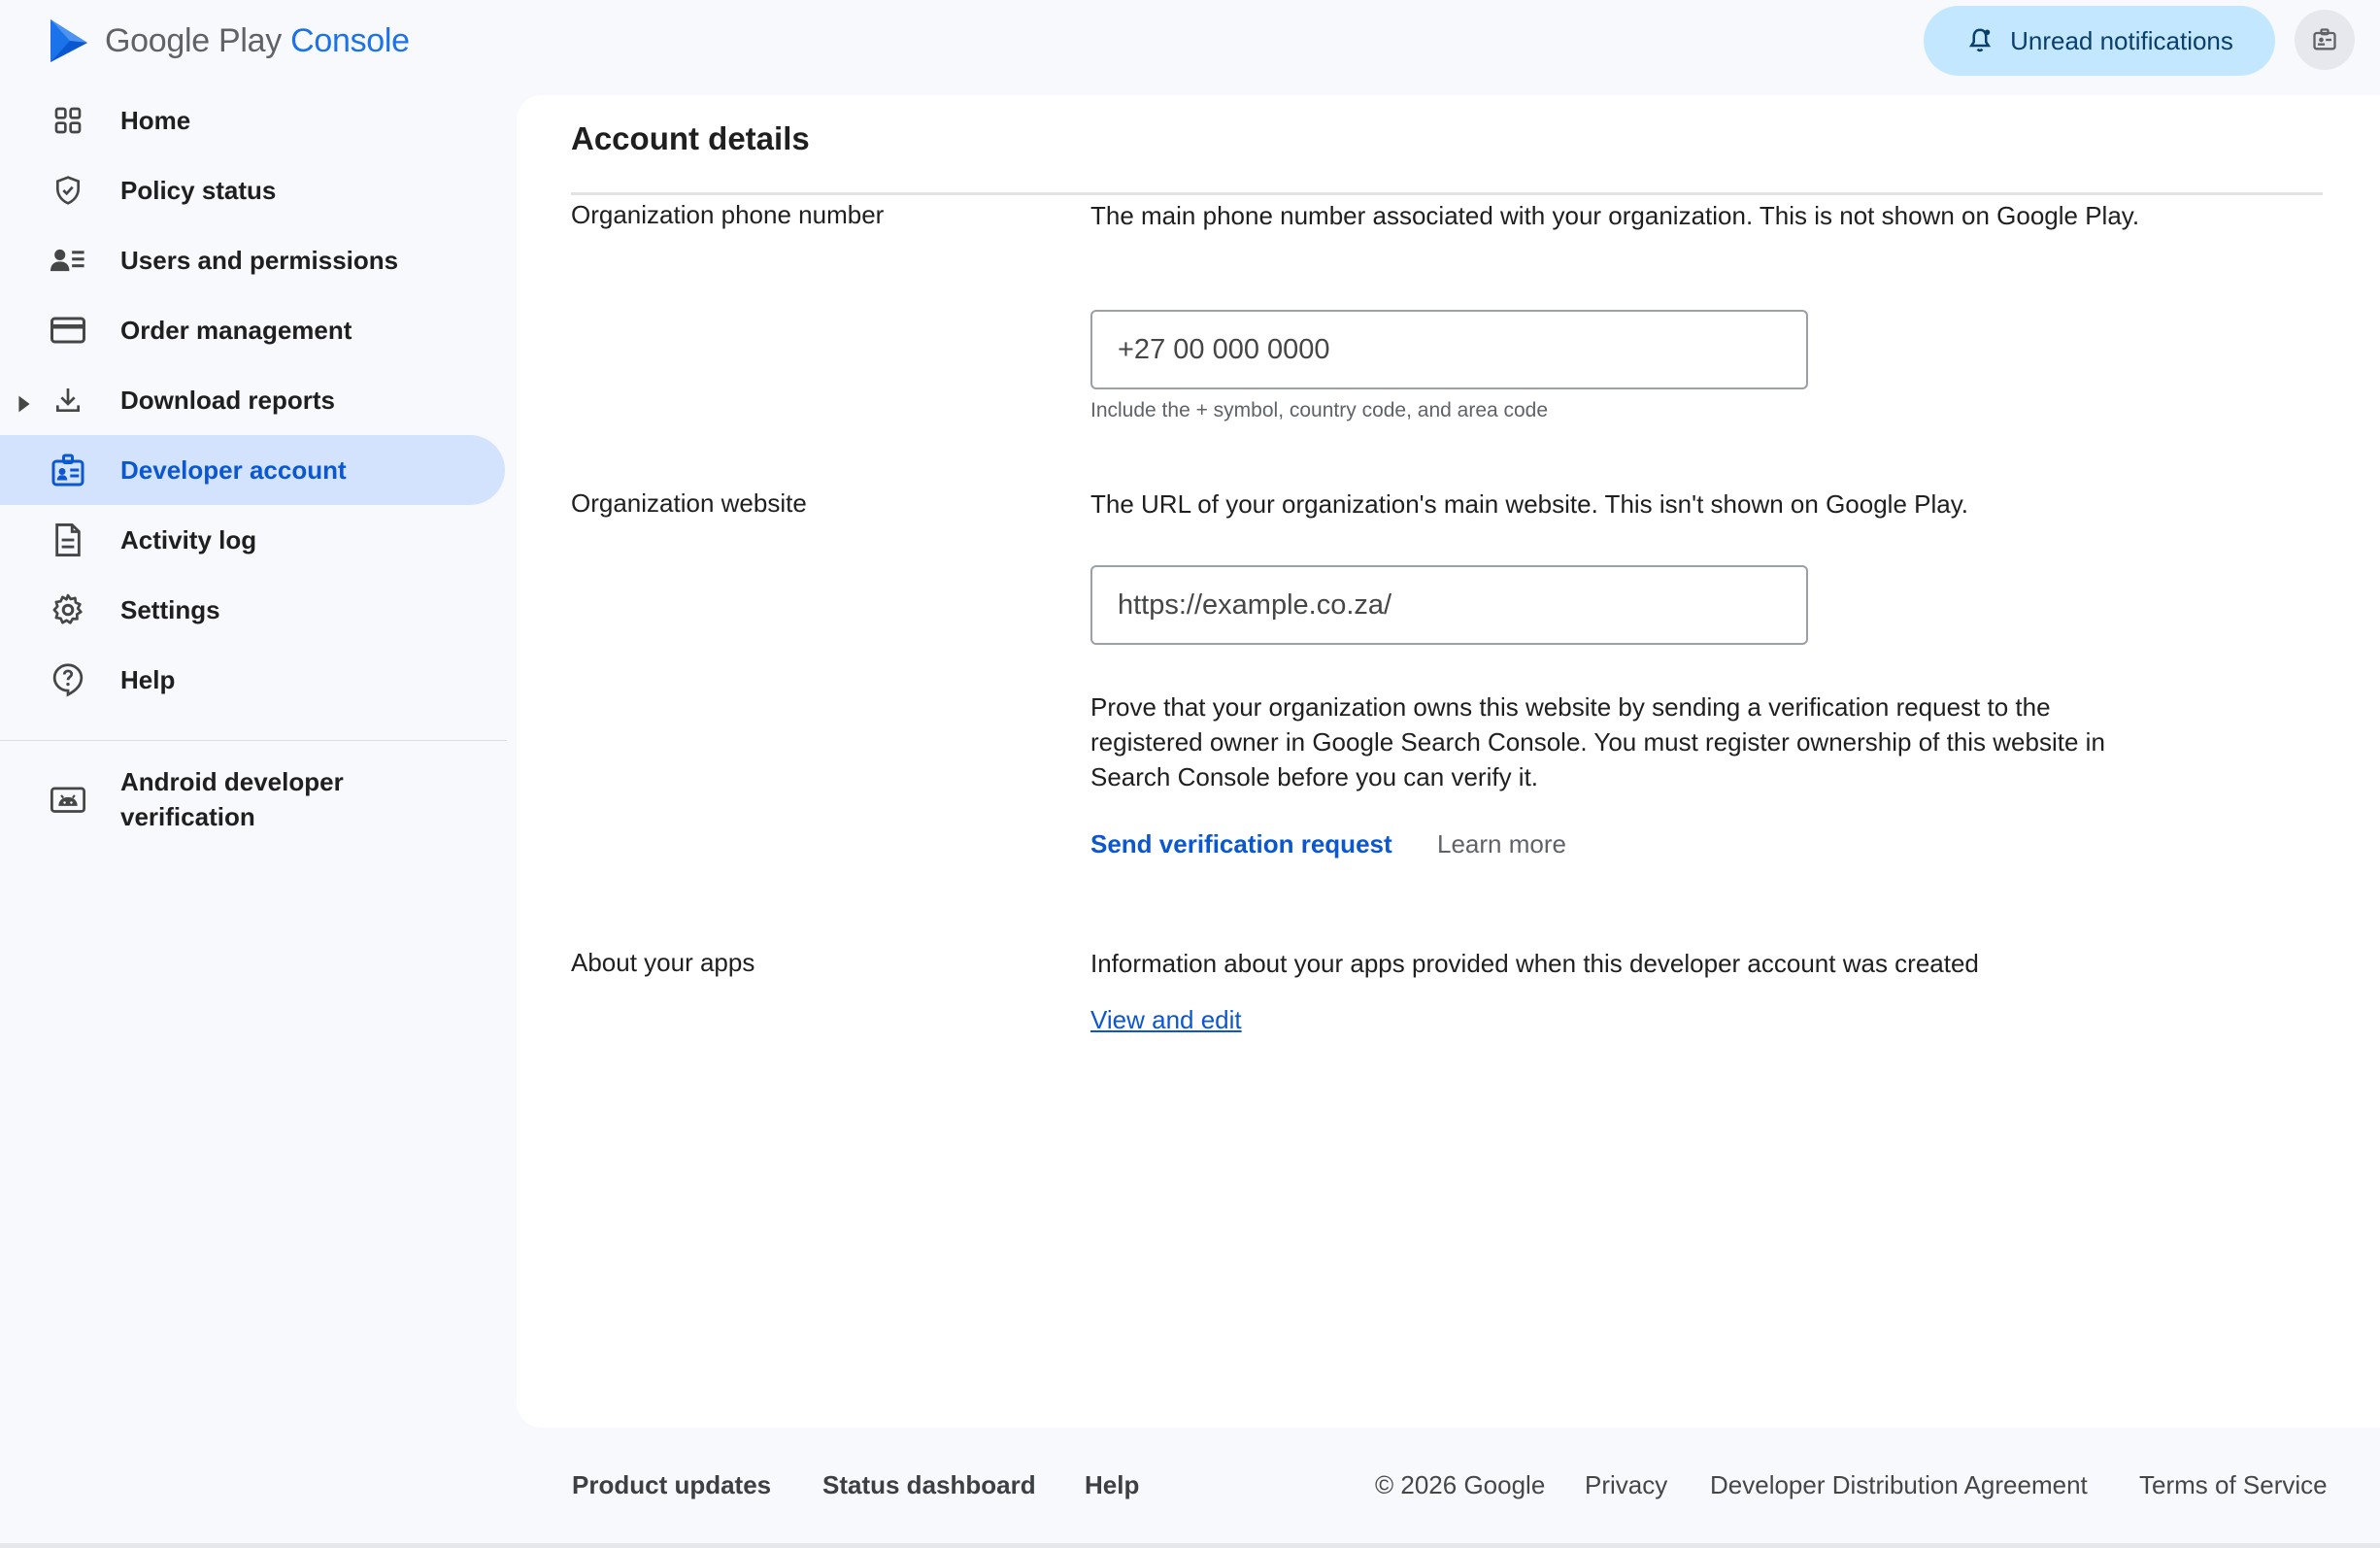 This screenshot has height=1548, width=2380. I want to click on website-input, so click(1449, 605).